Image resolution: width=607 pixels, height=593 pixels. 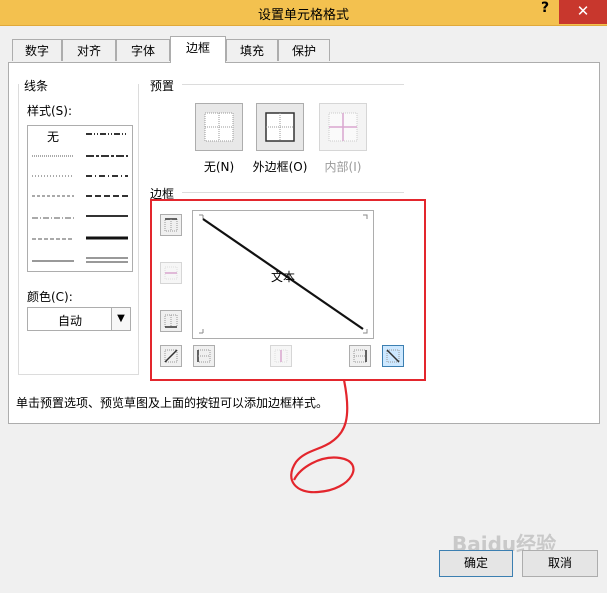 What do you see at coordinates (280, 167) in the screenshot?
I see `preset-outline-label: 外边框(O)` at bounding box center [280, 167].